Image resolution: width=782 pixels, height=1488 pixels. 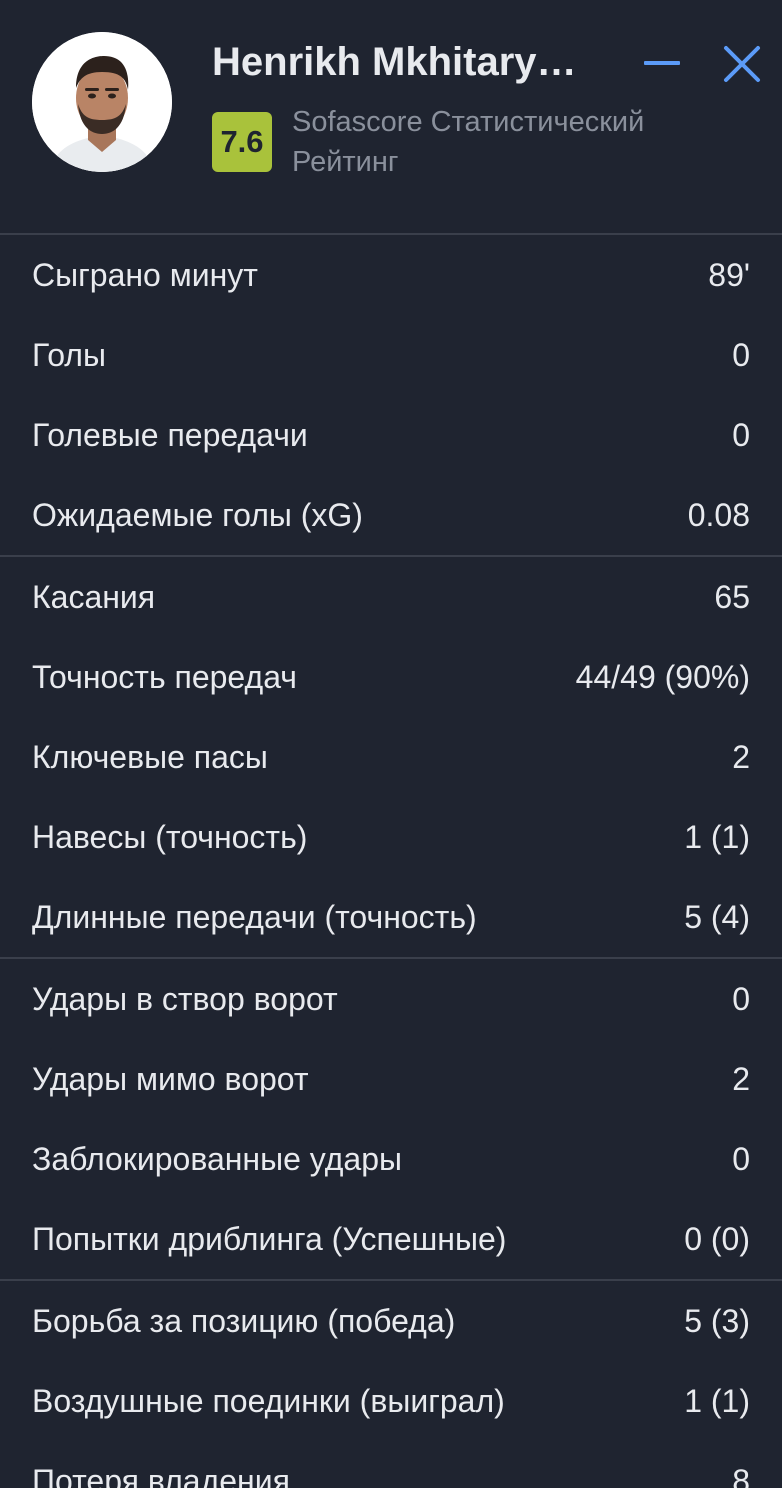 I want to click on stat-label: Воздушные поединки (выиграл), so click(x=268, y=1400).